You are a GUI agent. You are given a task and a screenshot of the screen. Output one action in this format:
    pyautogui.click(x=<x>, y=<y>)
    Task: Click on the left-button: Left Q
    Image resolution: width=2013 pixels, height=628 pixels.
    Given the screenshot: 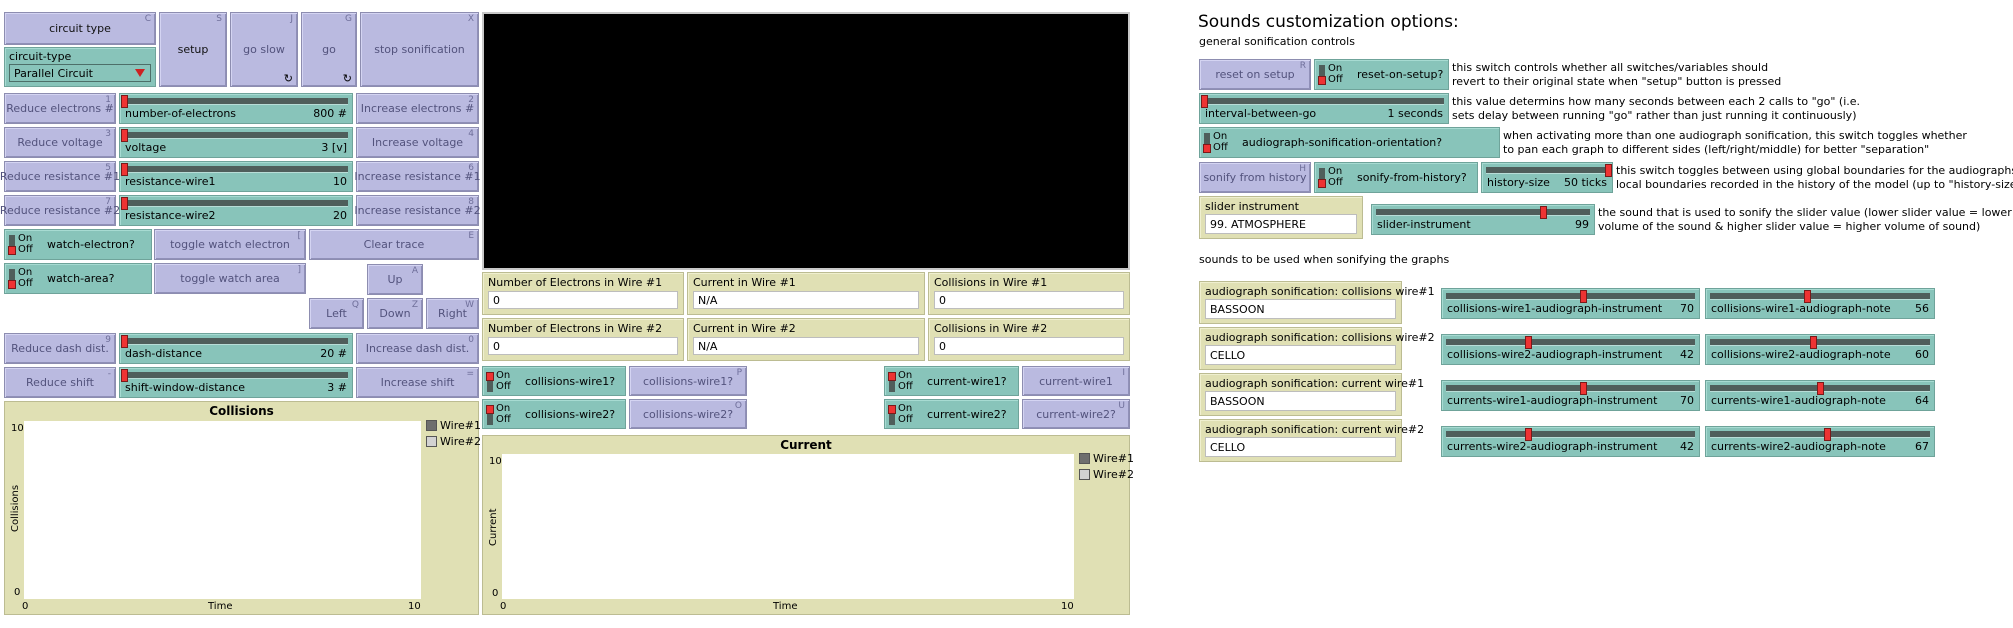 What is the action you would take?
    pyautogui.click(x=336, y=313)
    